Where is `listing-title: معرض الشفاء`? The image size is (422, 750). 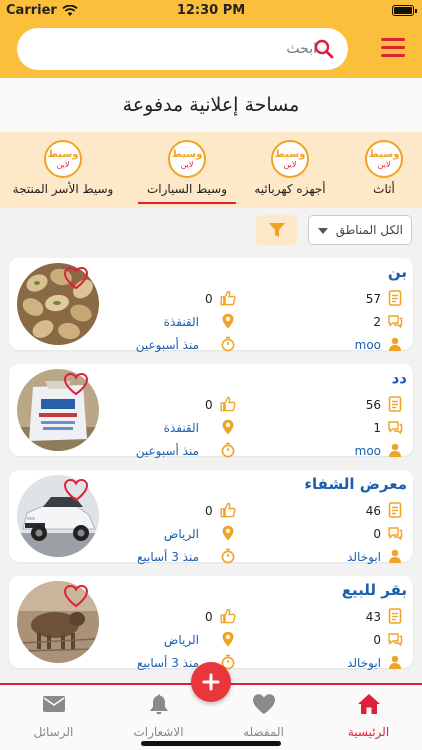
listing-title: معرض الشفاء is located at coordinates (355, 484).